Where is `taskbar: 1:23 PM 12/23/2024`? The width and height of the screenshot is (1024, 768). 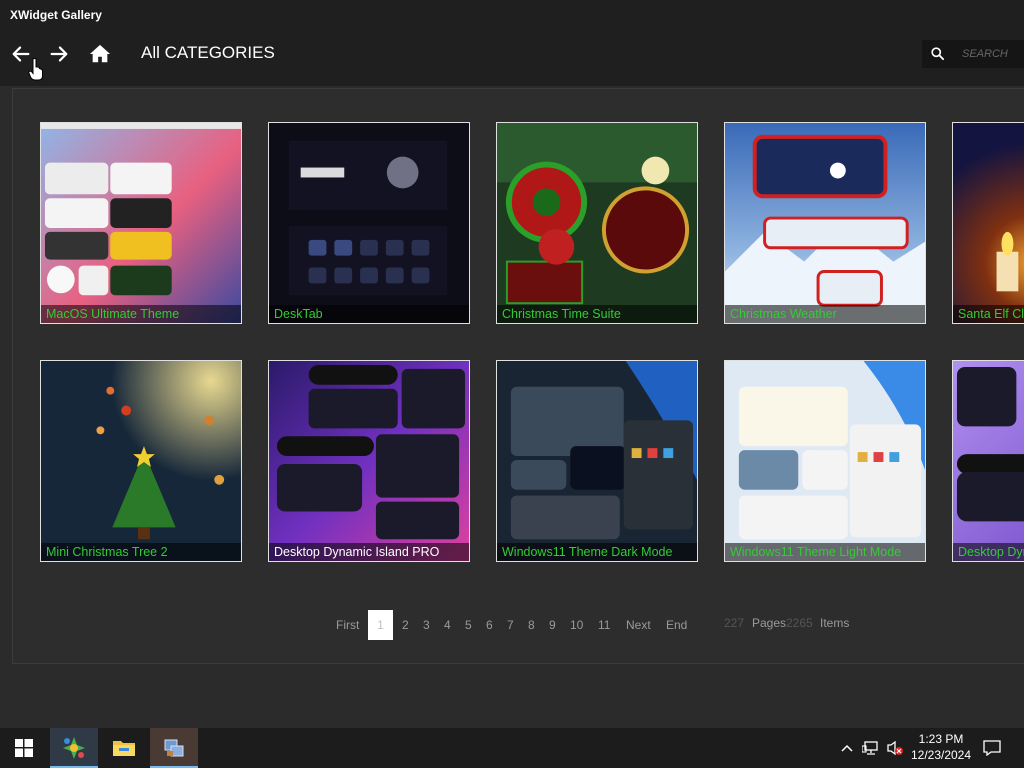 taskbar: 1:23 PM 12/23/2024 is located at coordinates (512, 748).